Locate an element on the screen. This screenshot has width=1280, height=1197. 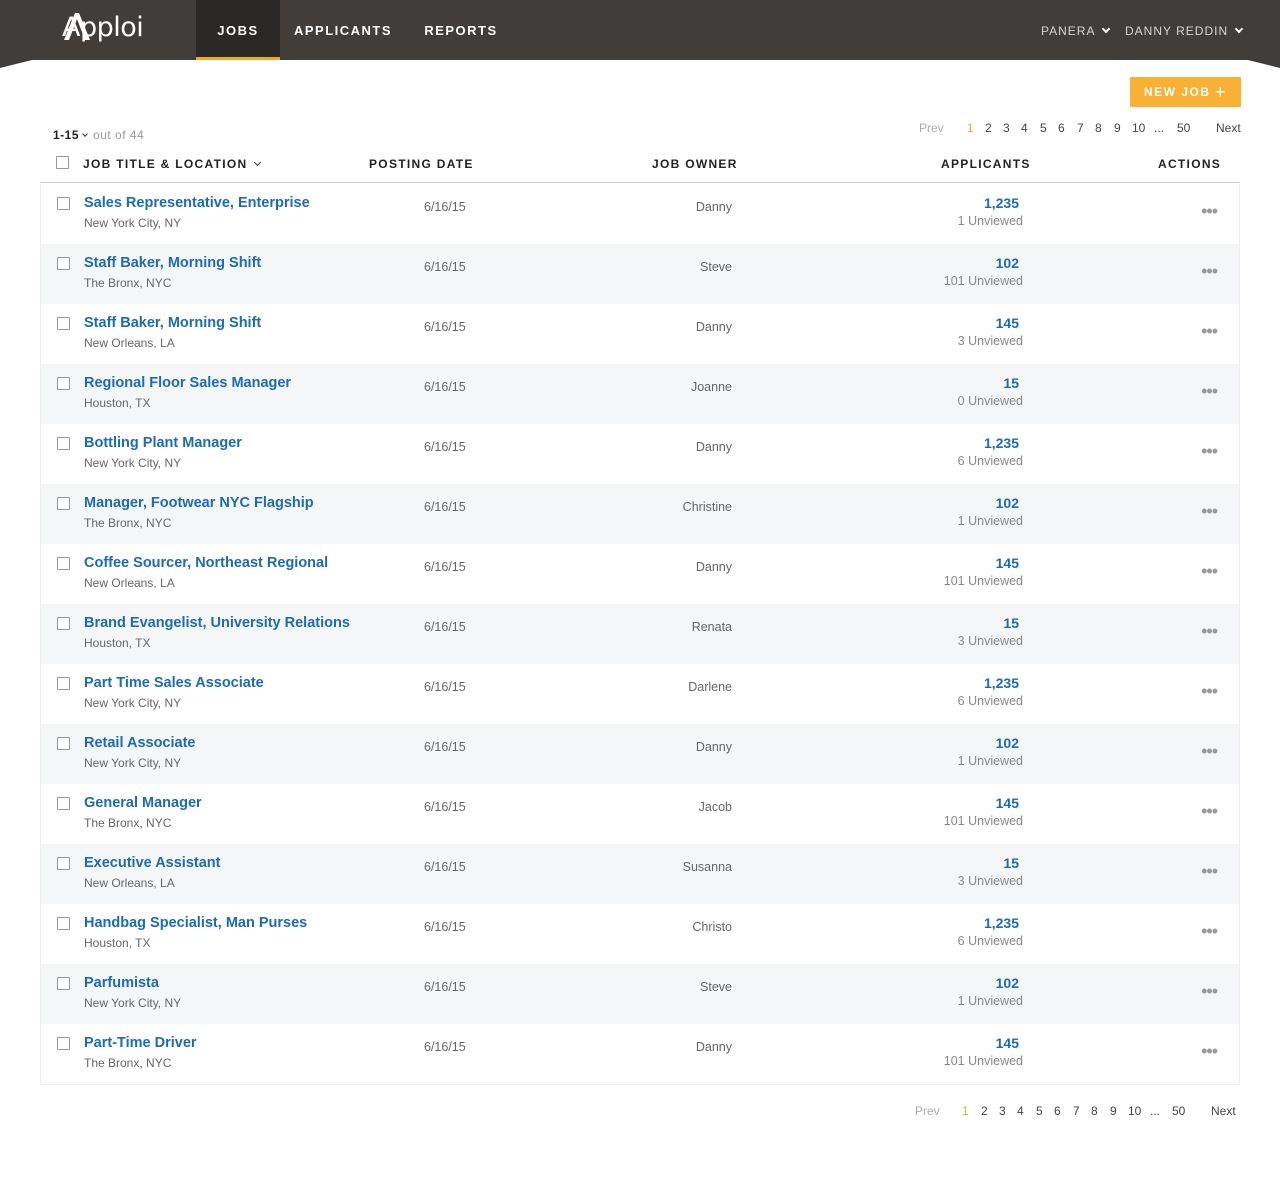
new-job-button: NEW JOB + is located at coordinates (1185, 92).